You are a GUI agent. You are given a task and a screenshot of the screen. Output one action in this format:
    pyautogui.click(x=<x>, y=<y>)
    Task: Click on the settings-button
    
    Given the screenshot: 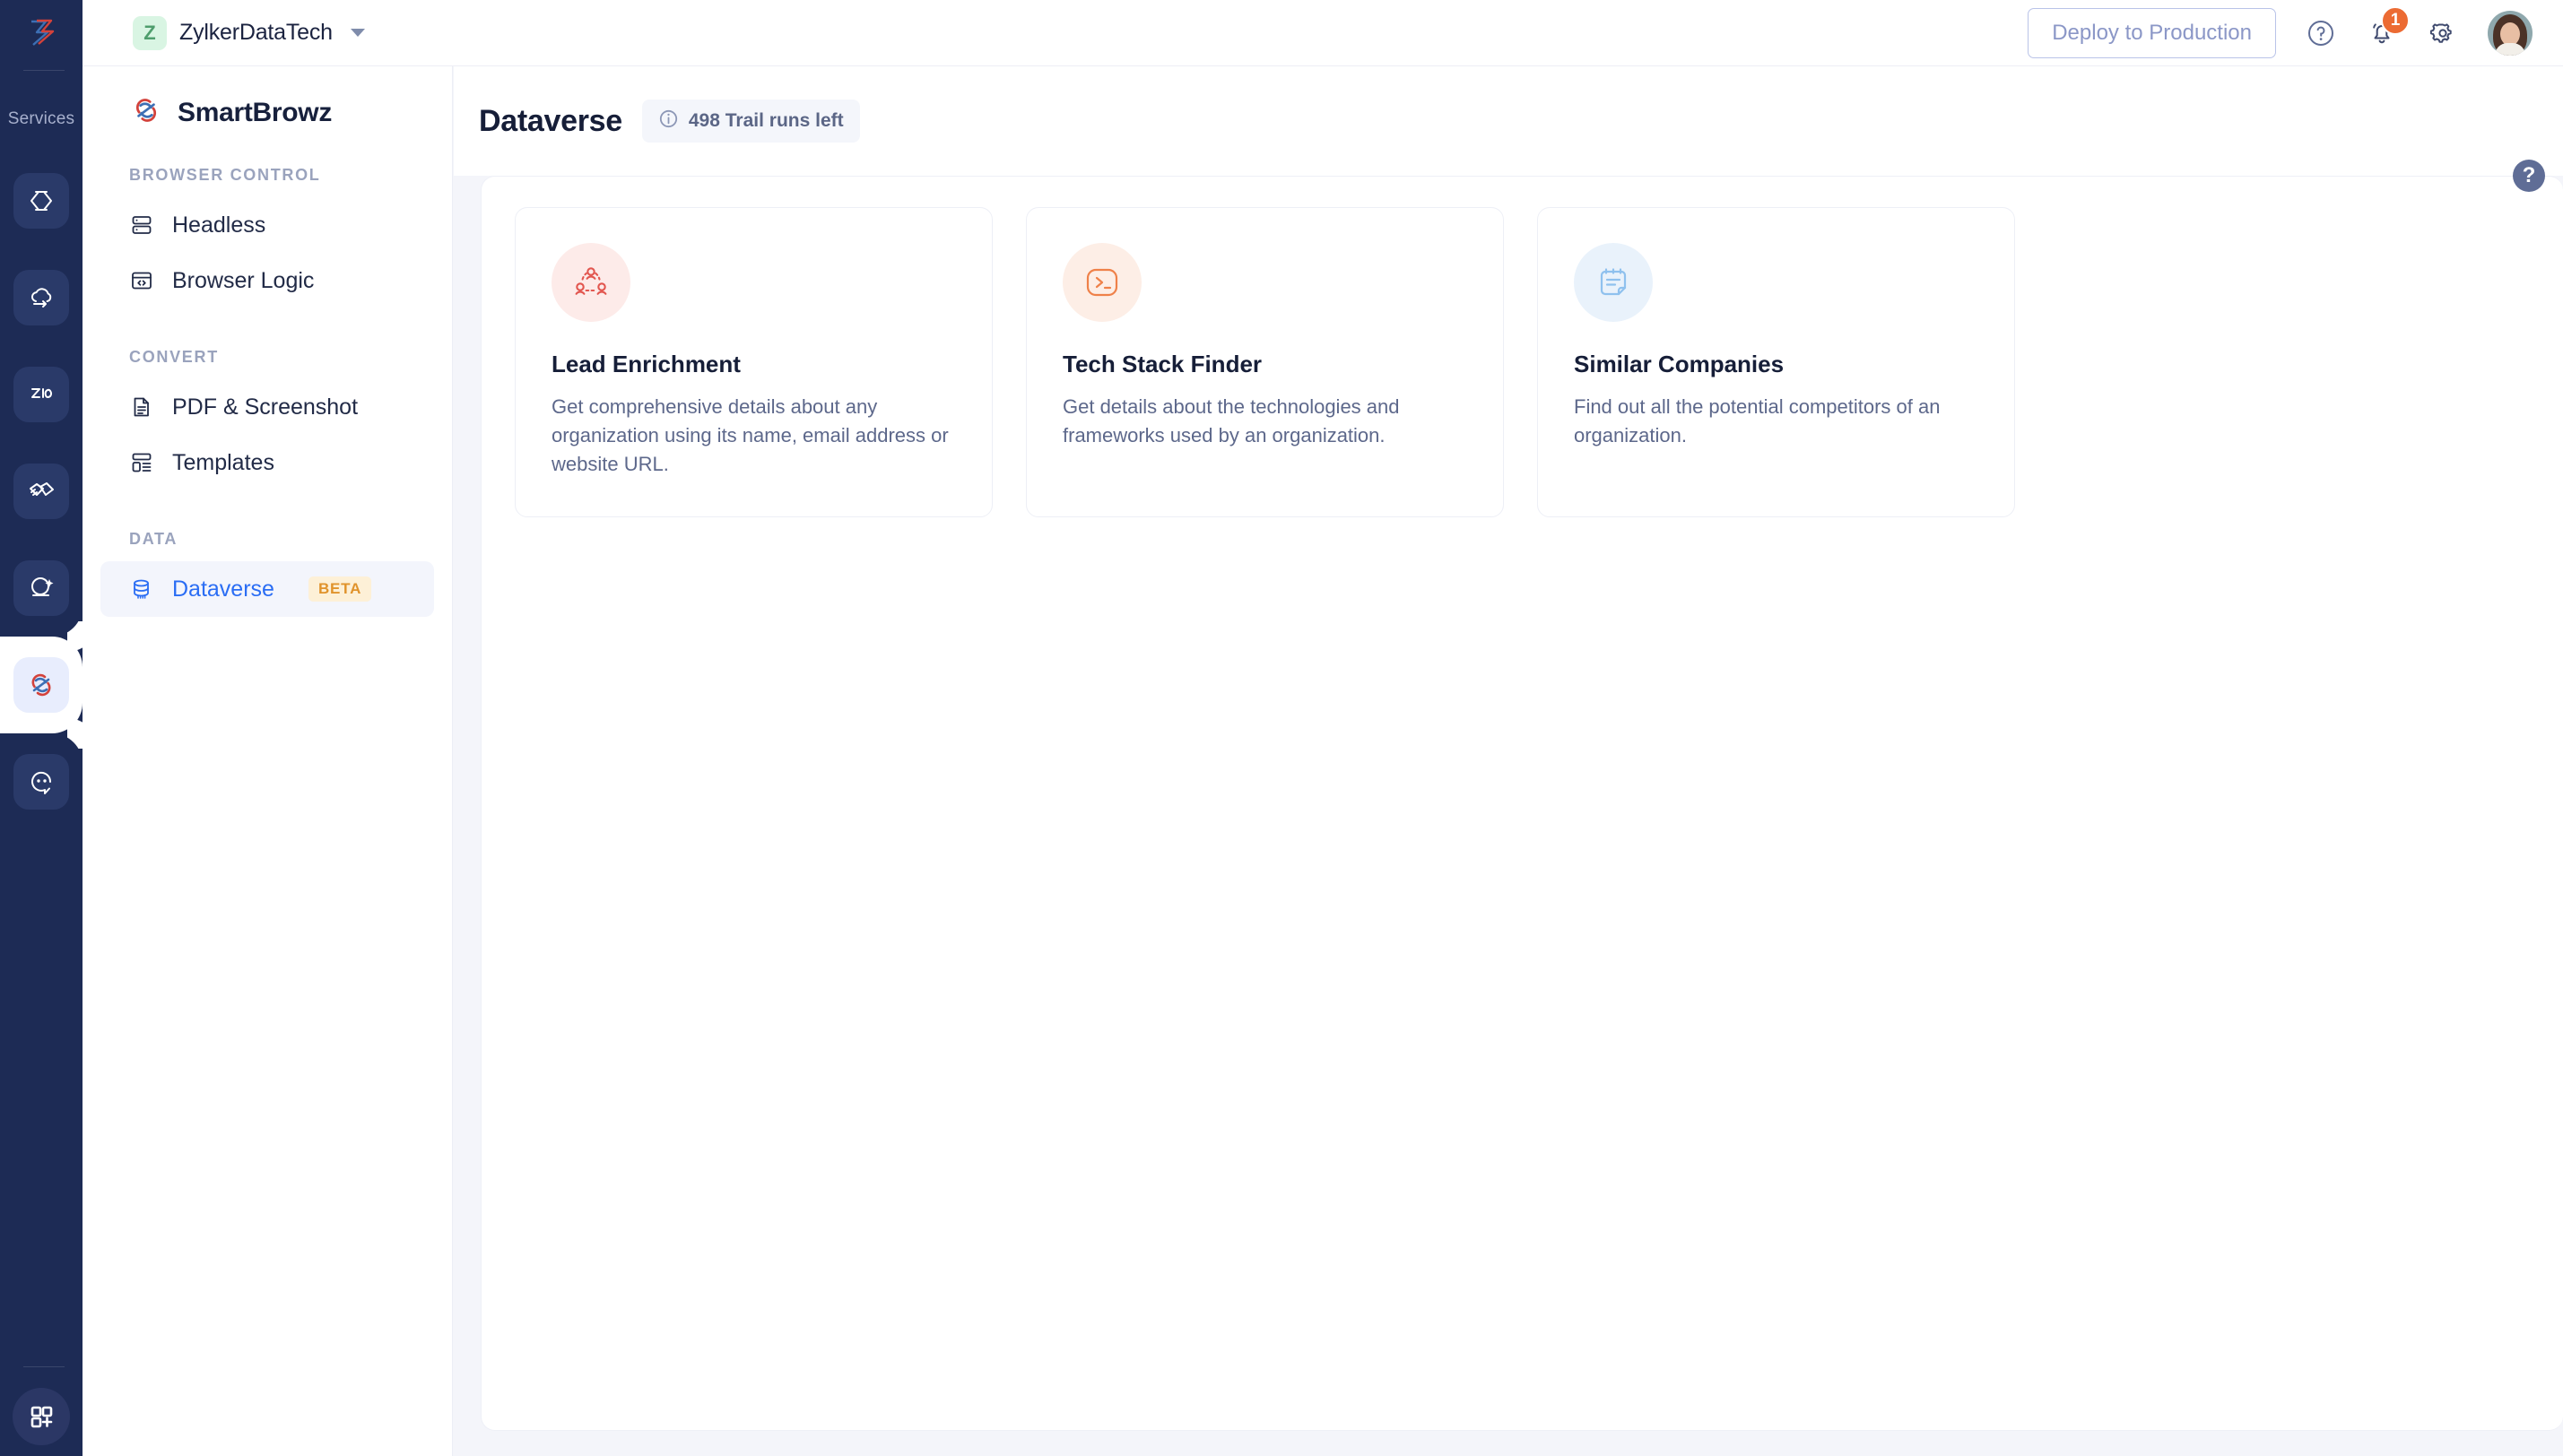 What is the action you would take?
    pyautogui.click(x=2443, y=33)
    